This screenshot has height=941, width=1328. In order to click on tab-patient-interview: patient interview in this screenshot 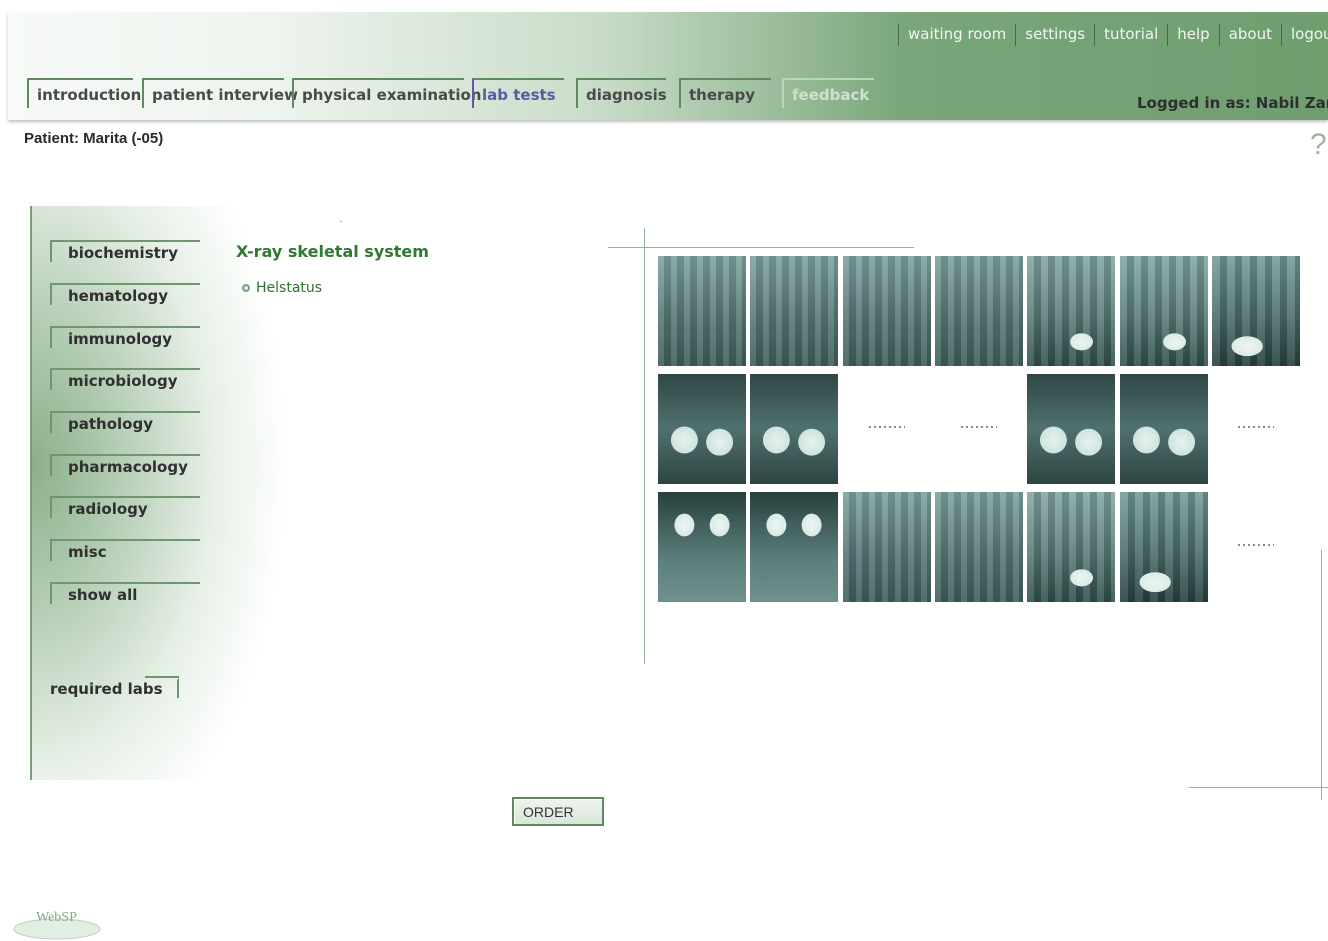, I will do `click(220, 93)`.